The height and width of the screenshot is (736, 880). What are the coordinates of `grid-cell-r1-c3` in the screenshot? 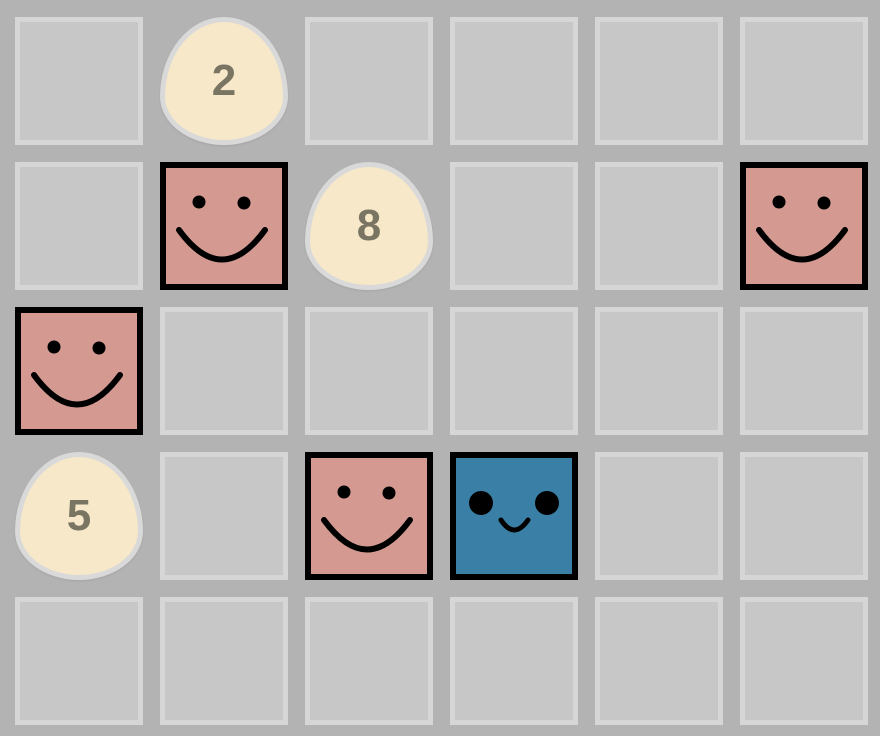 It's located at (514, 226).